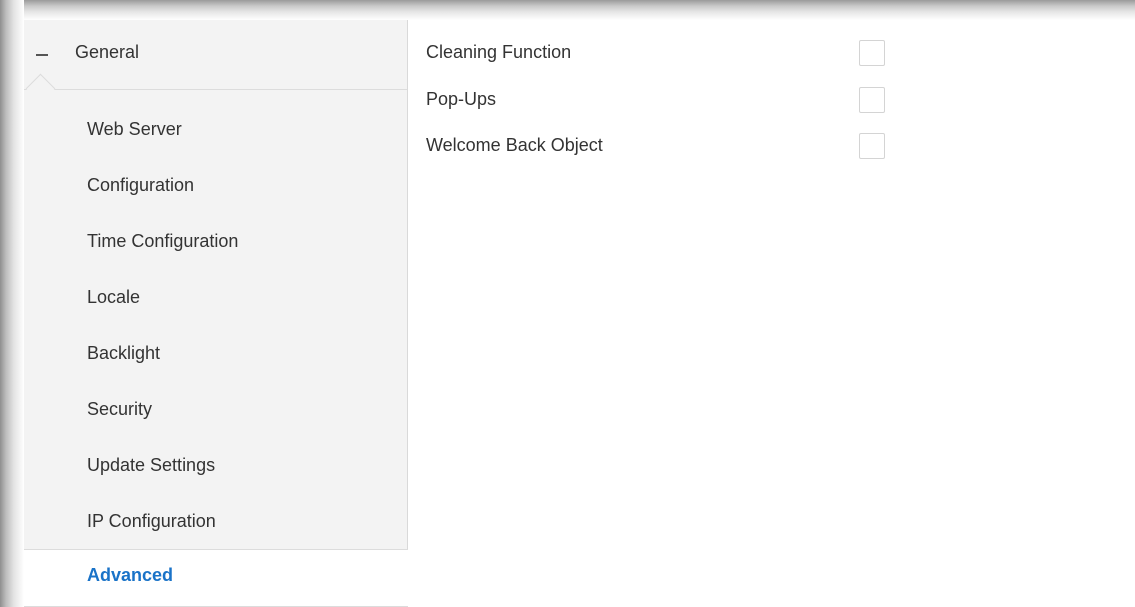 The width and height of the screenshot is (1135, 607). I want to click on sidebar-item-label: Configuration, so click(141, 185).